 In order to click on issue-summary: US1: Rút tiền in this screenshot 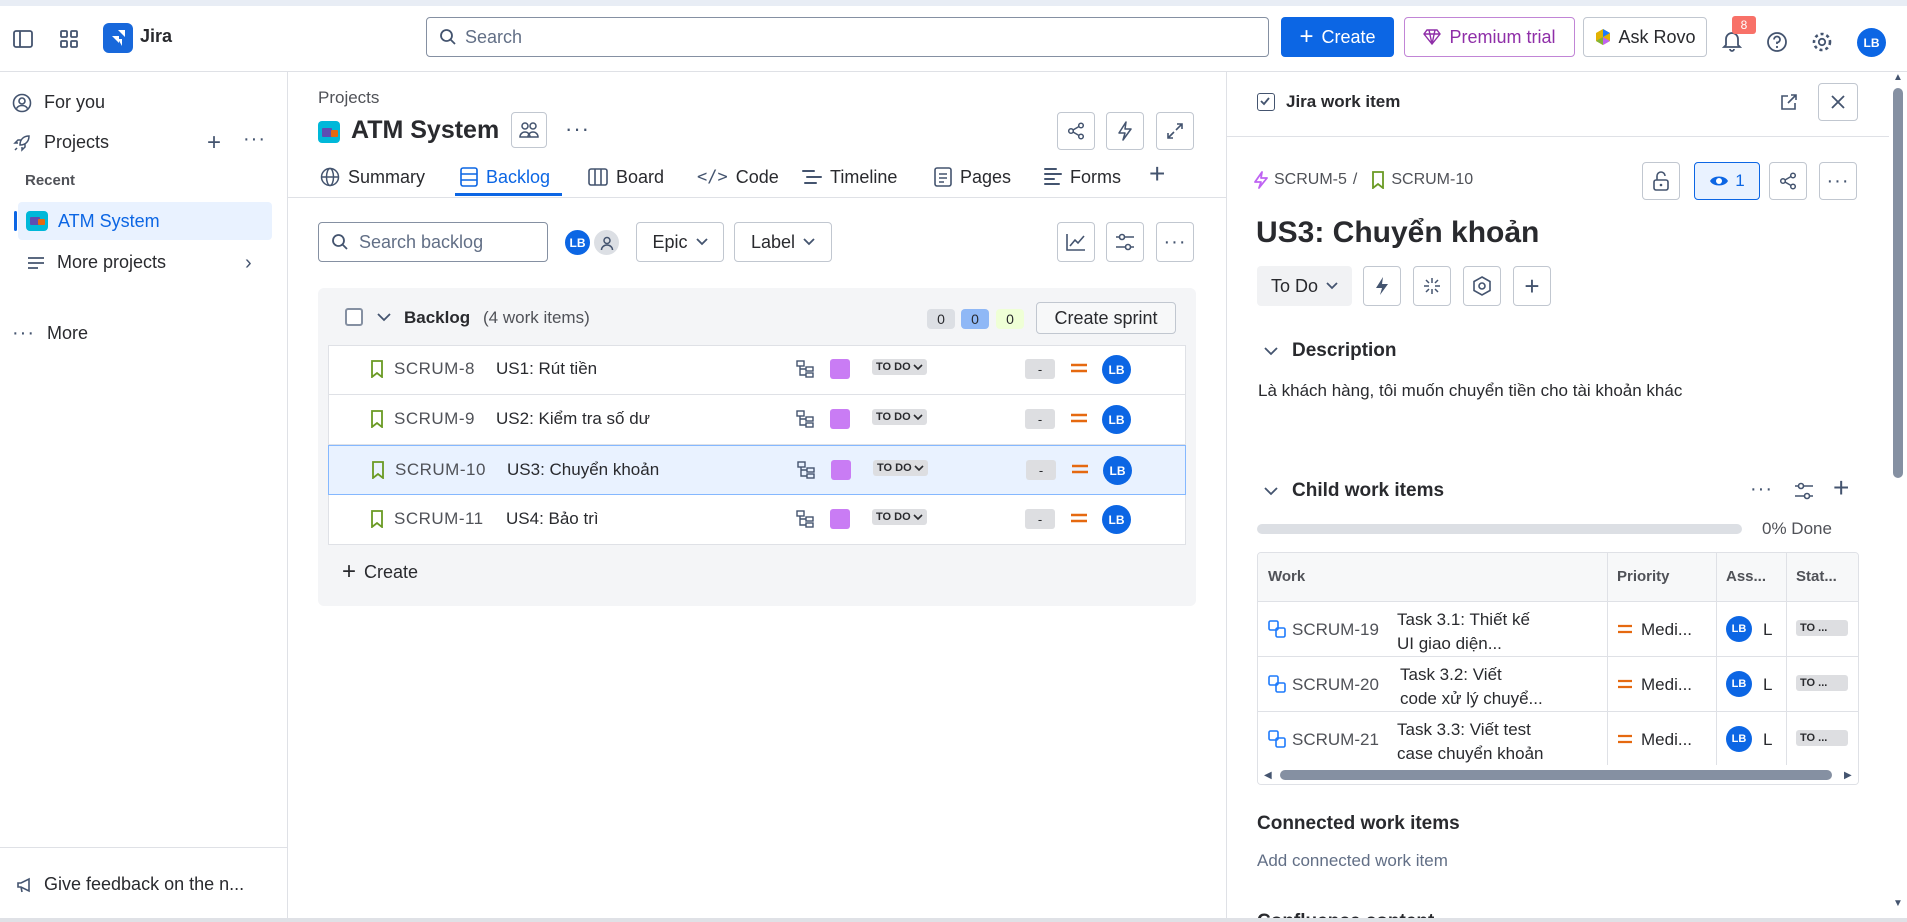, I will do `click(546, 369)`.